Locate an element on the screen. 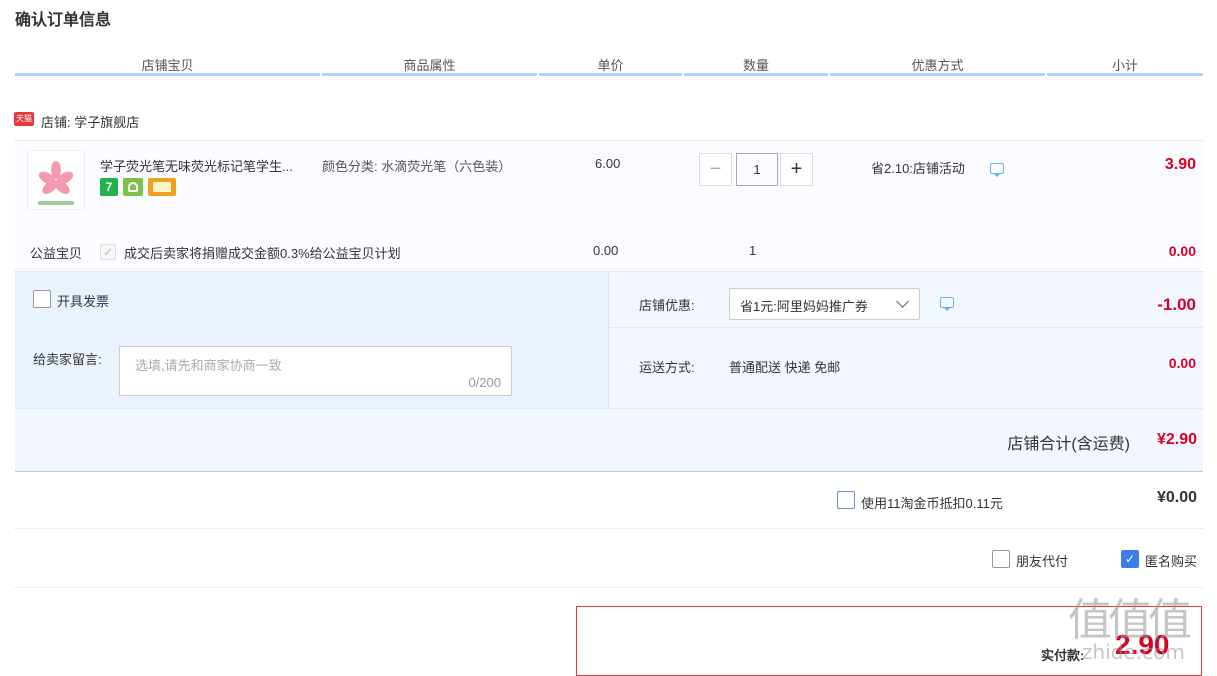 Image resolution: width=1217 pixels, height=676 pixels. seven-day-return-icon: 7 is located at coordinates (109, 187).